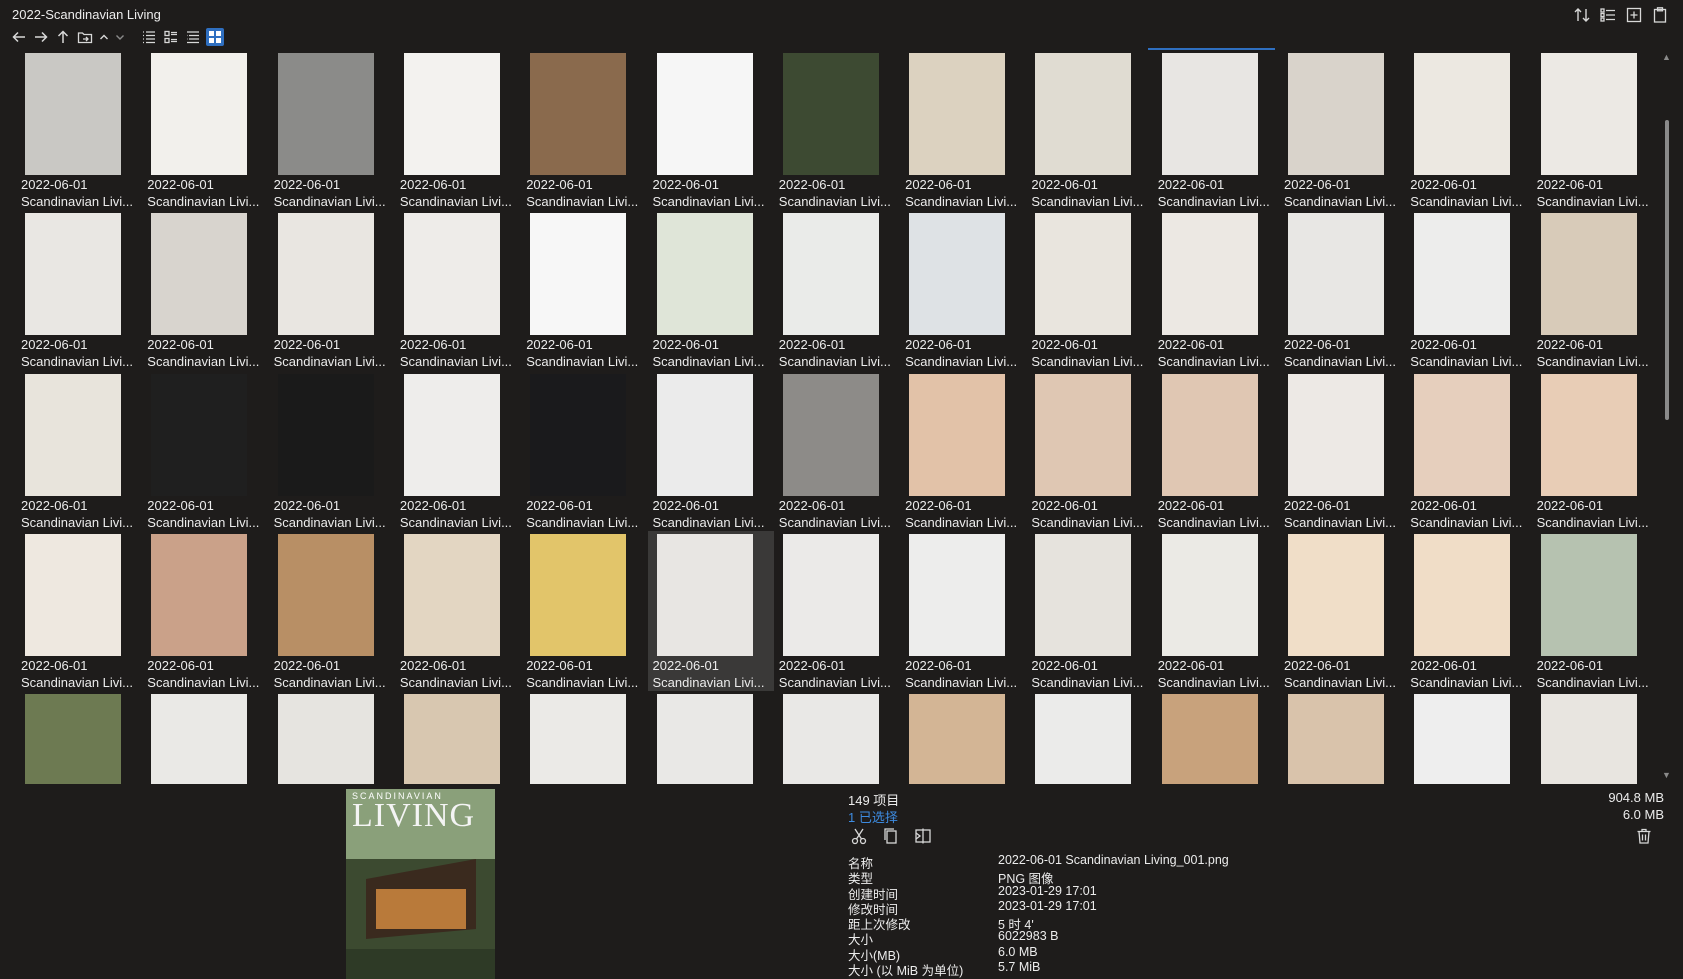 The image size is (1683, 979). I want to click on property-row: 大小 (以 MiB 为单位) 5.7 MiB, so click(1148, 969).